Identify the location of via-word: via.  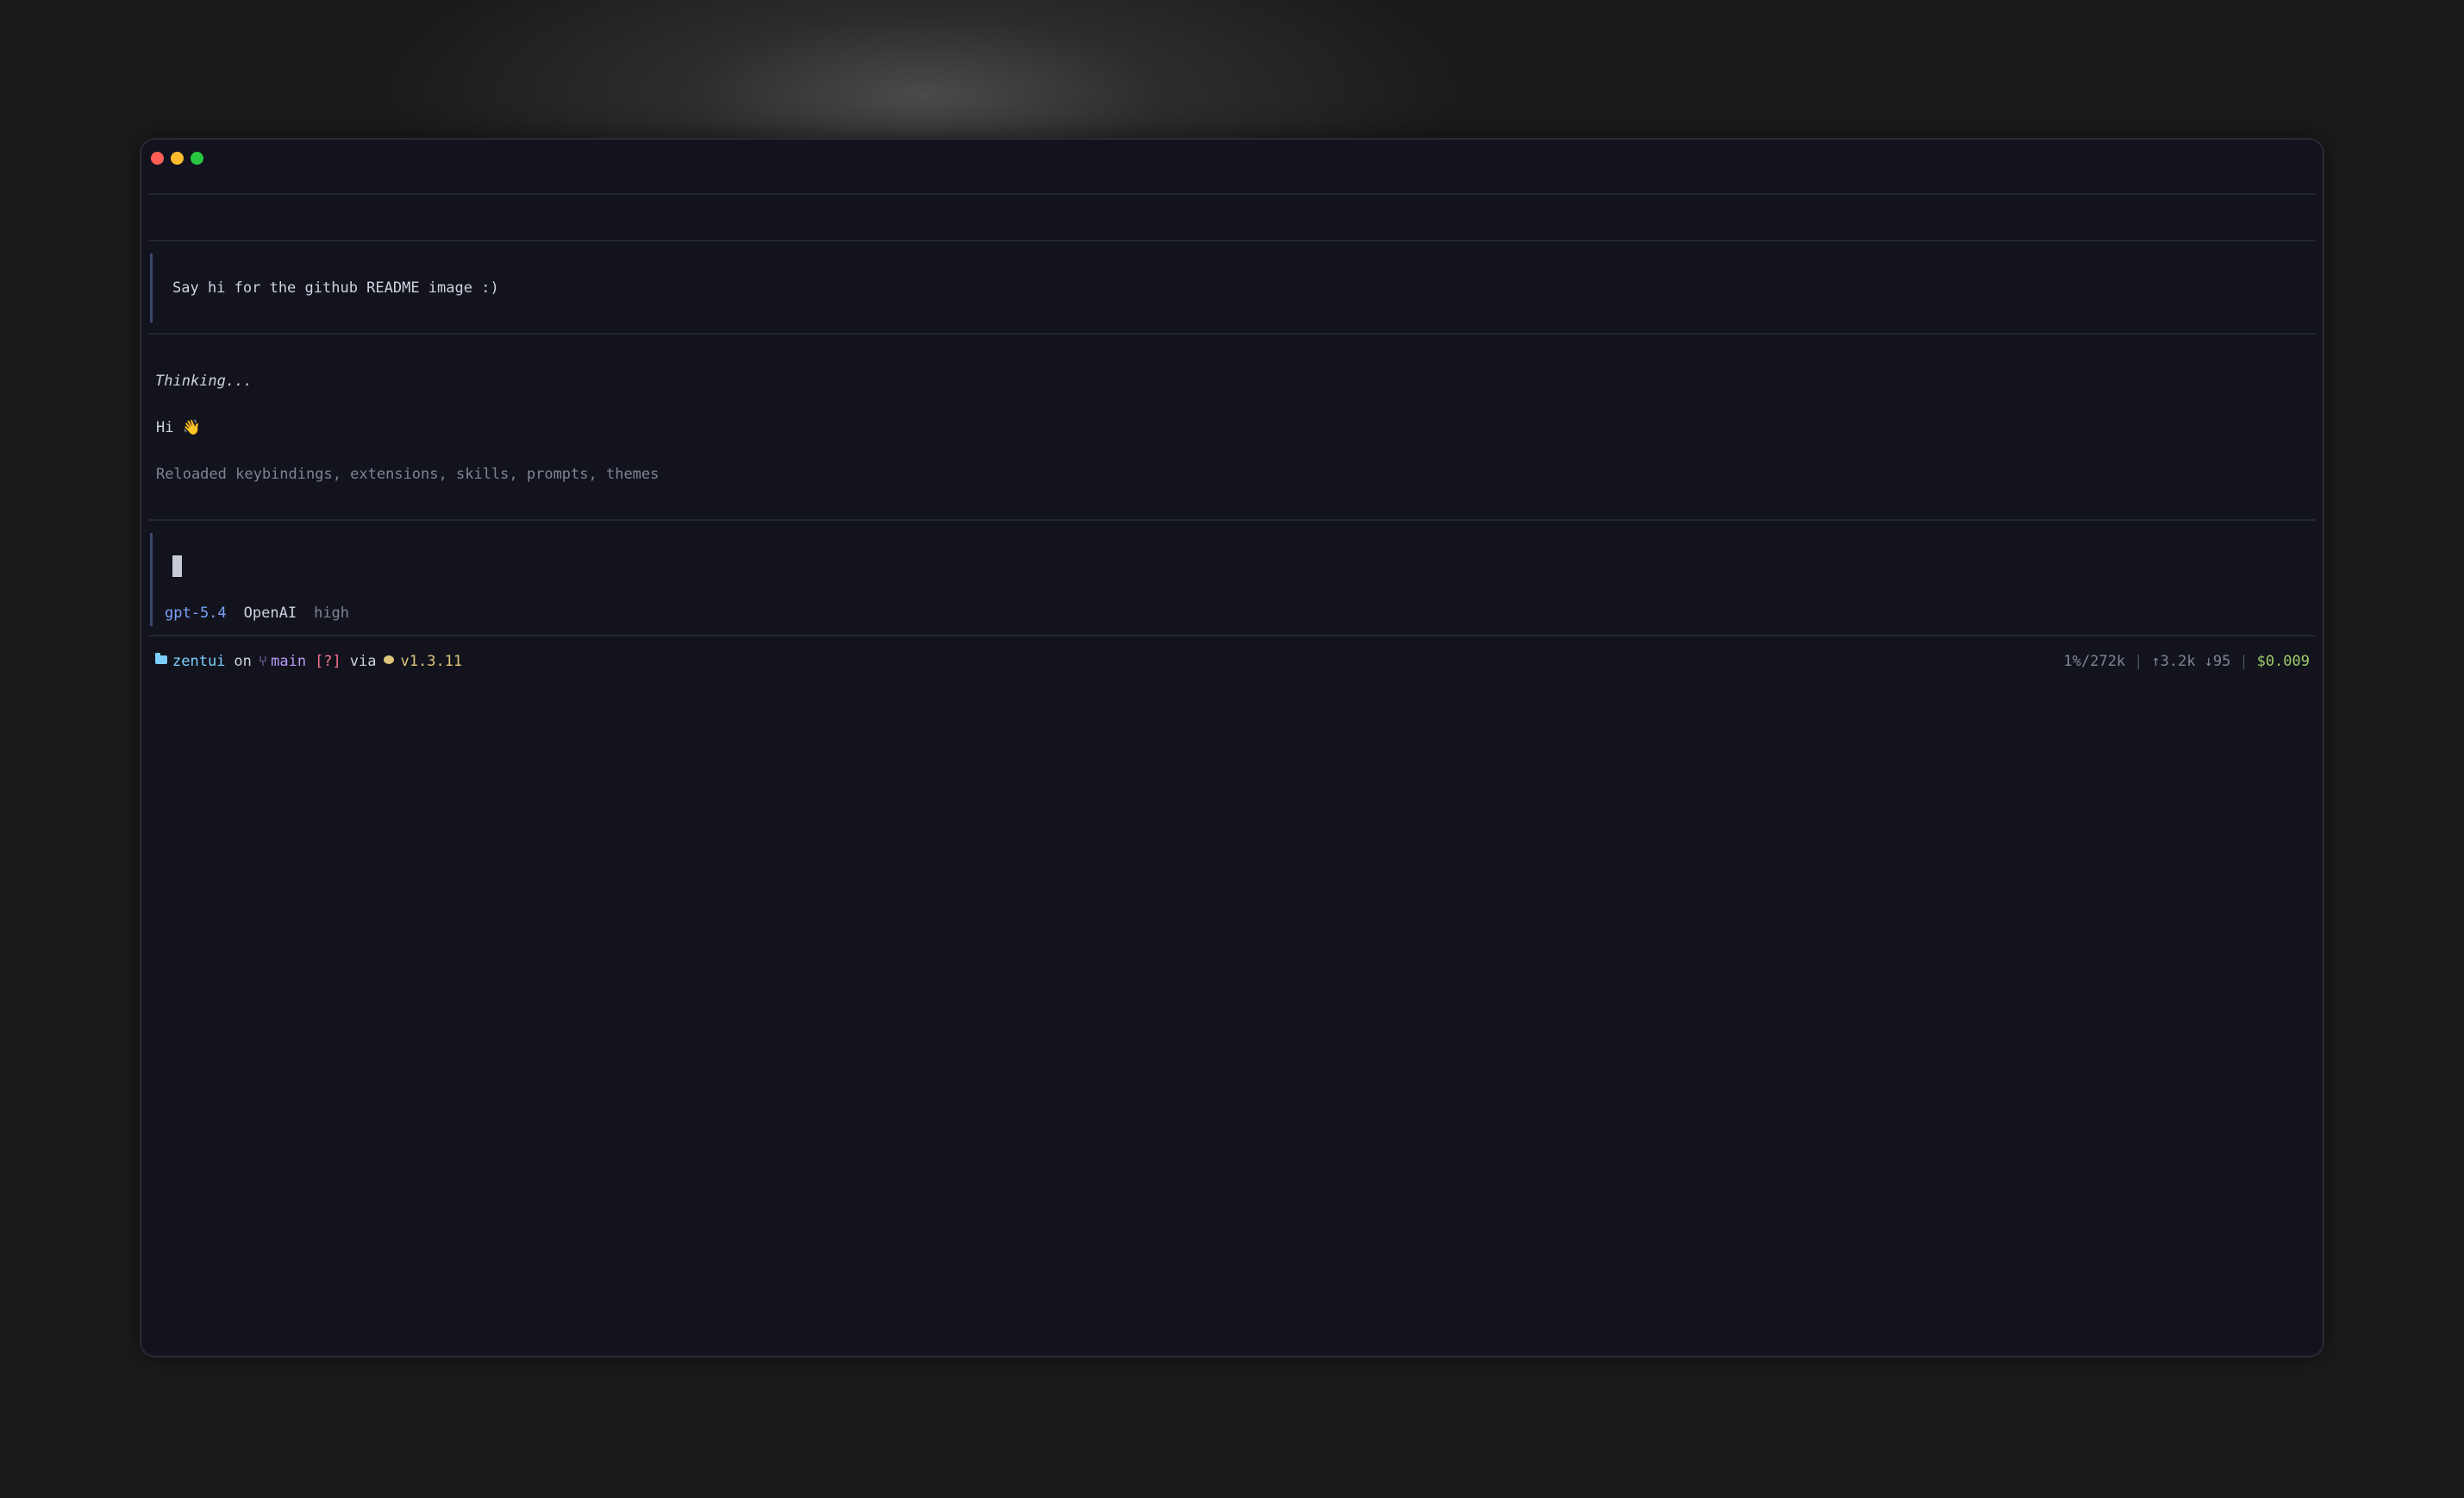
(363, 661).